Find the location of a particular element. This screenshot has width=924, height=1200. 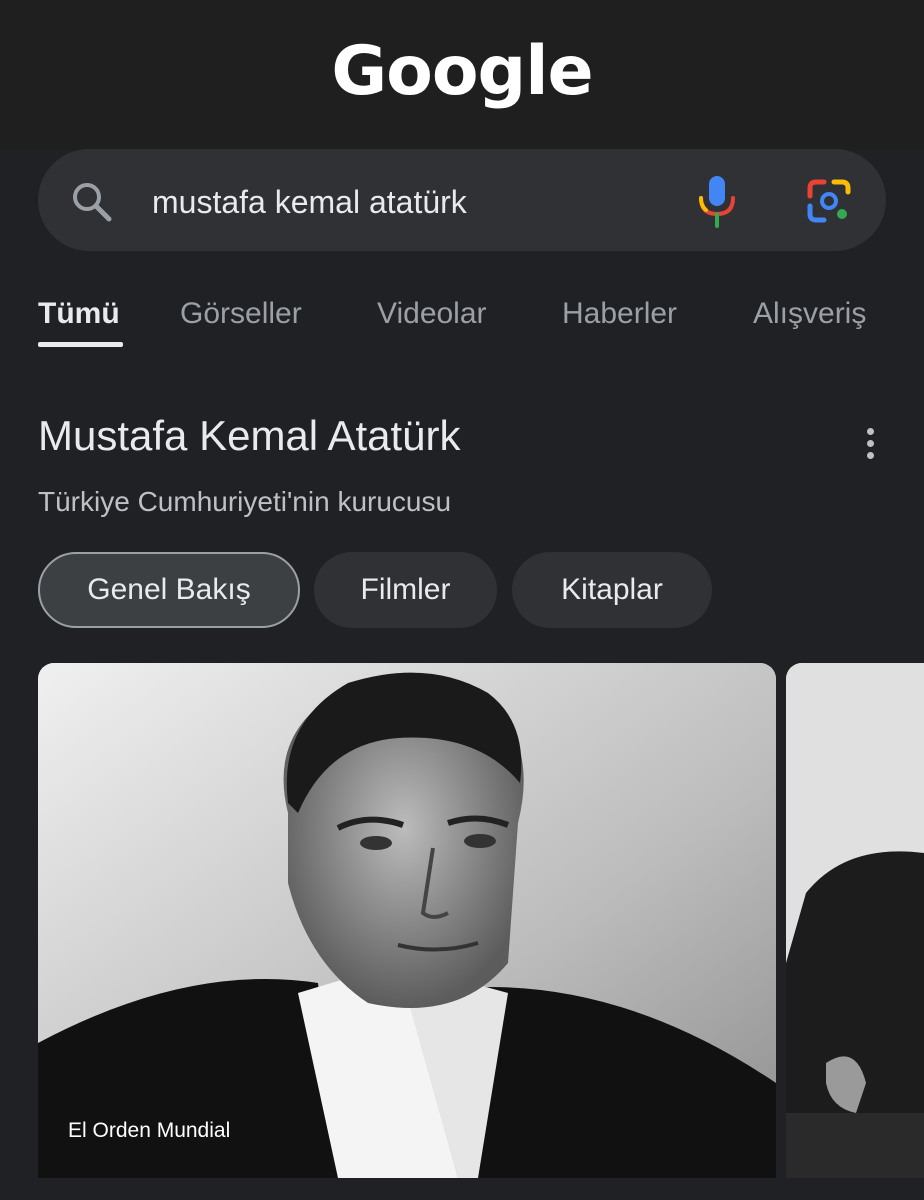

tab-videos: Videolar is located at coordinates (432, 314).